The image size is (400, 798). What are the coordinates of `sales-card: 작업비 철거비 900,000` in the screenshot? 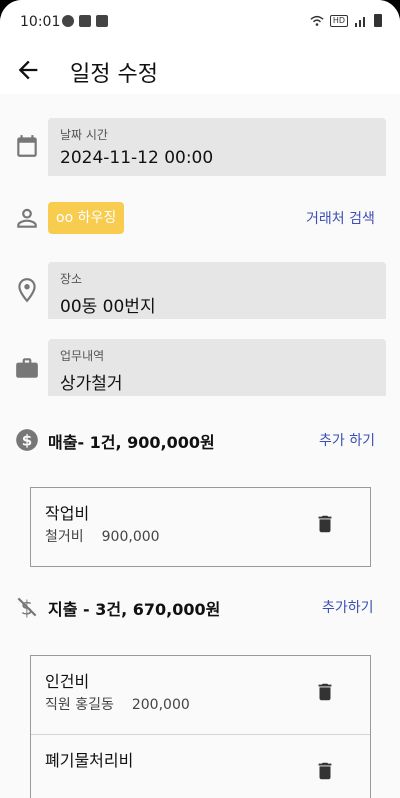 It's located at (200, 527).